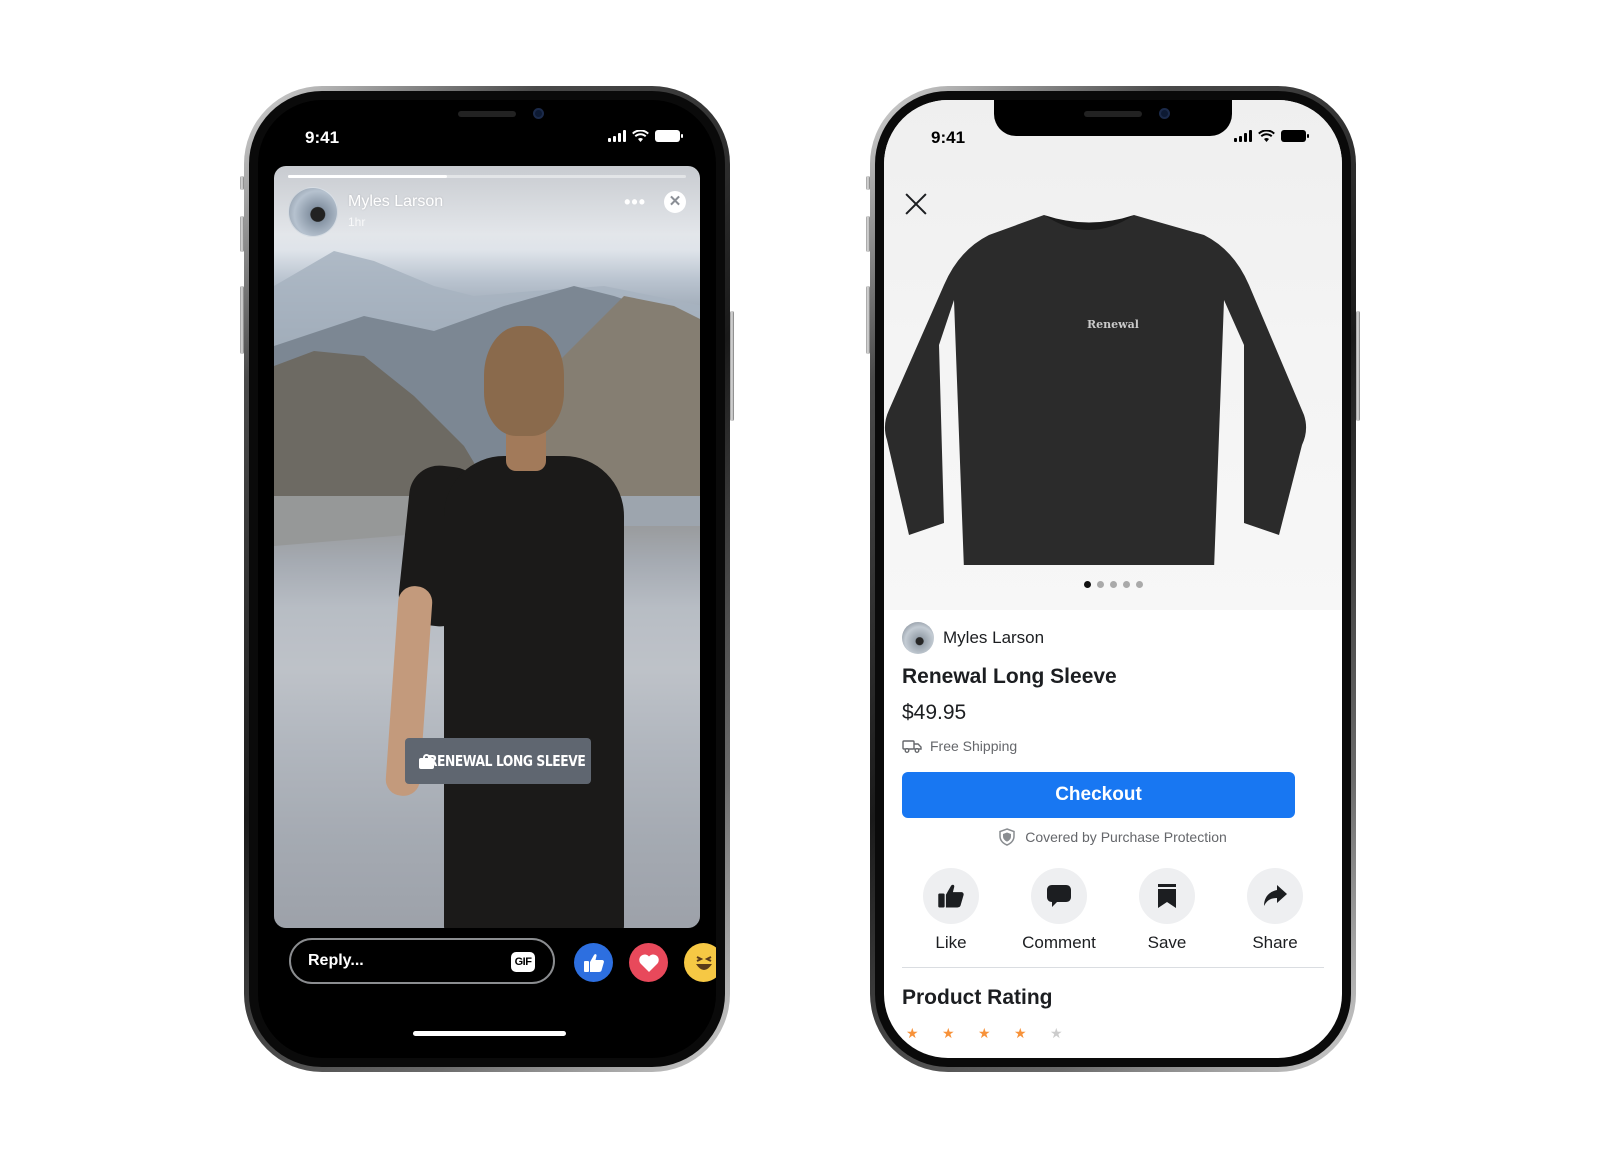 The width and height of the screenshot is (1600, 1156). I want to click on bookmark-icon, so click(1167, 896).